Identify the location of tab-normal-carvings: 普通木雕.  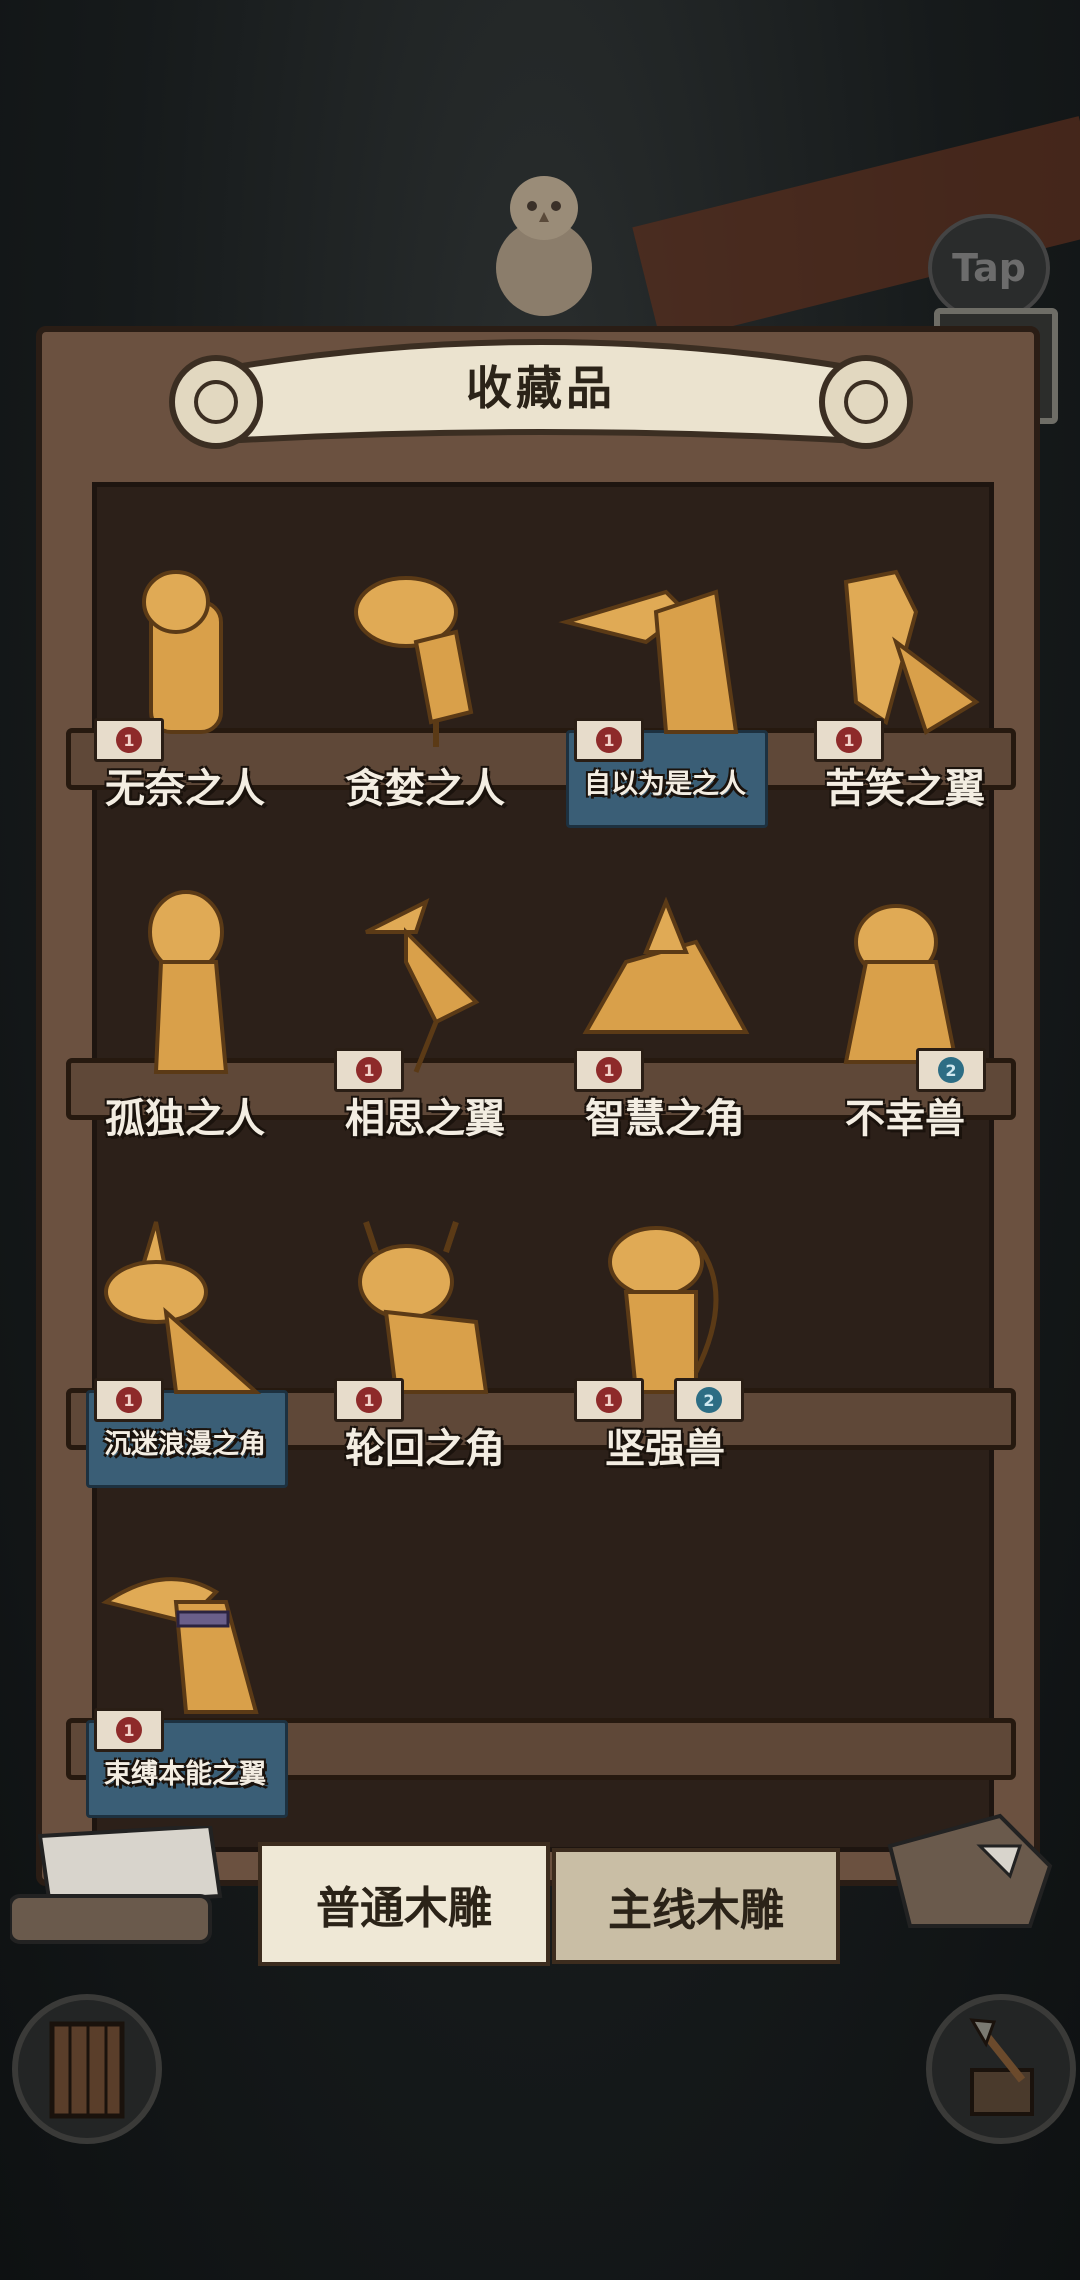
(404, 1904).